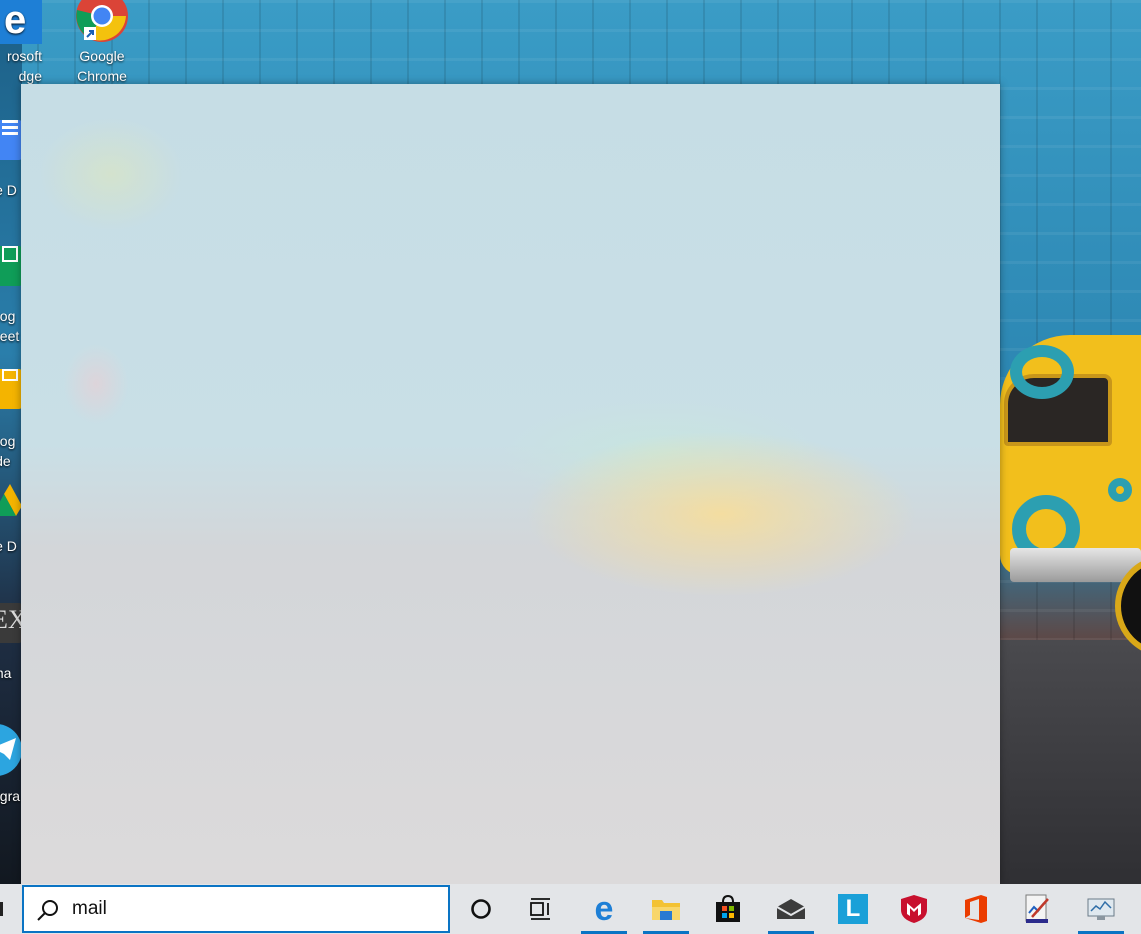 The height and width of the screenshot is (934, 1141). Describe the element at coordinates (1, 909) in the screenshot. I see `start-button-edge` at that location.